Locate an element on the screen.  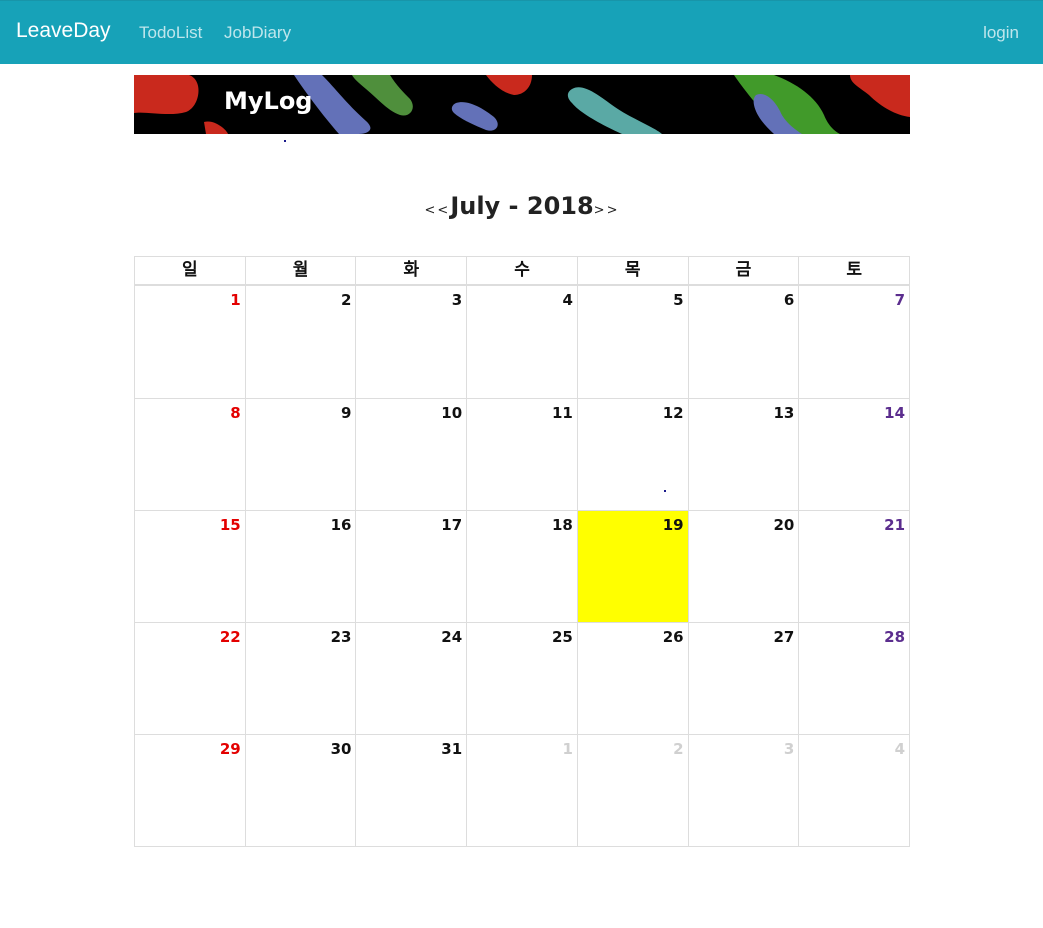
day-number: 15 is located at coordinates (230, 525).